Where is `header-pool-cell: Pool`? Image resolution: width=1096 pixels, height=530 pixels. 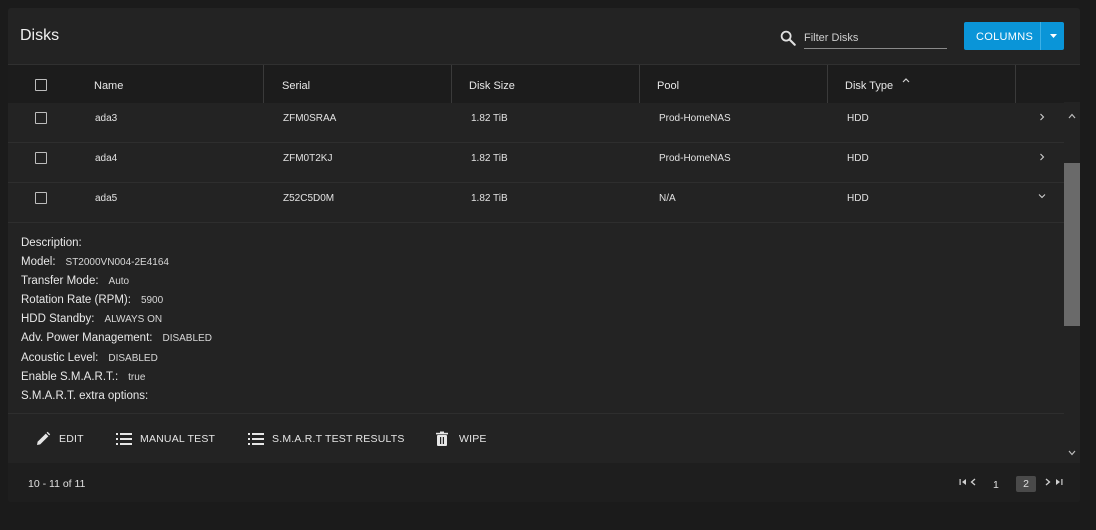 header-pool-cell: Pool is located at coordinates (734, 84).